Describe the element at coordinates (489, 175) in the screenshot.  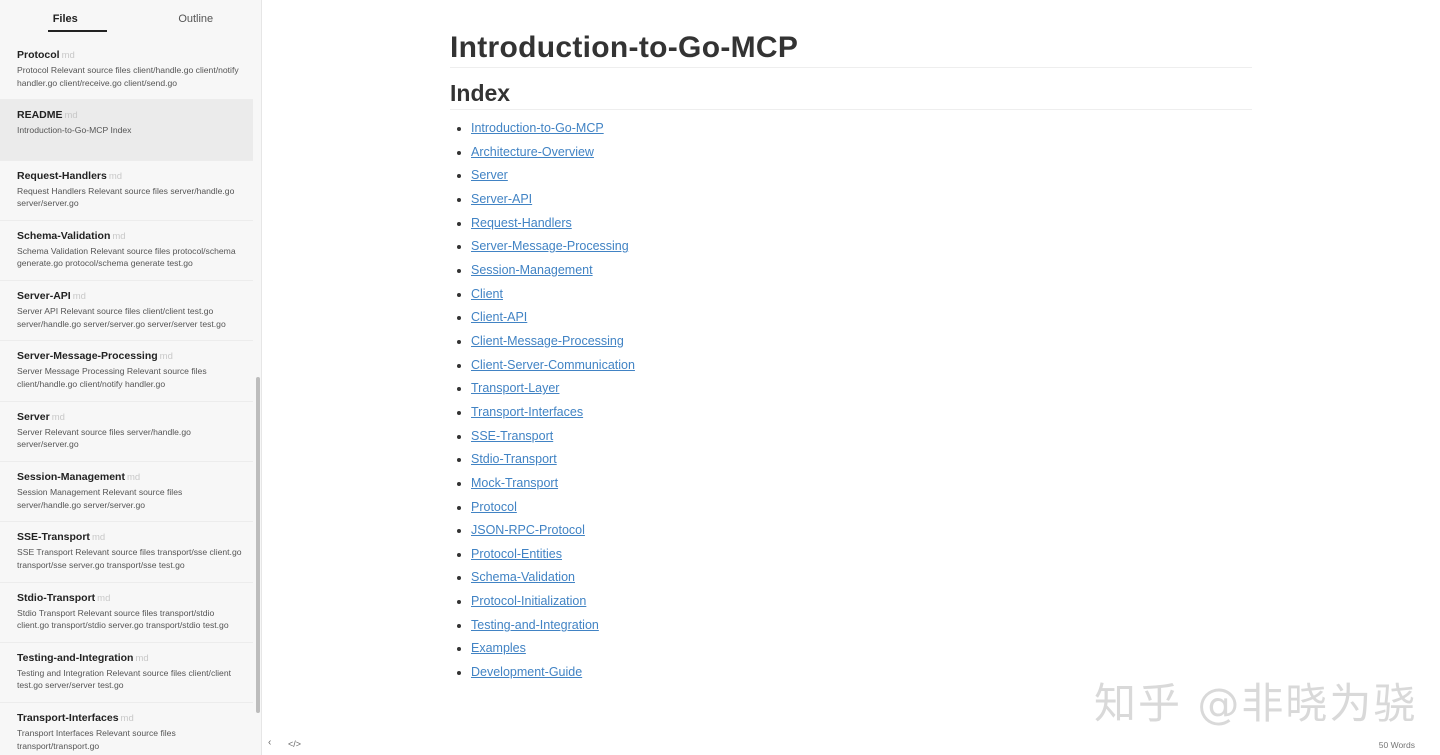
I see `index-link: Server` at that location.